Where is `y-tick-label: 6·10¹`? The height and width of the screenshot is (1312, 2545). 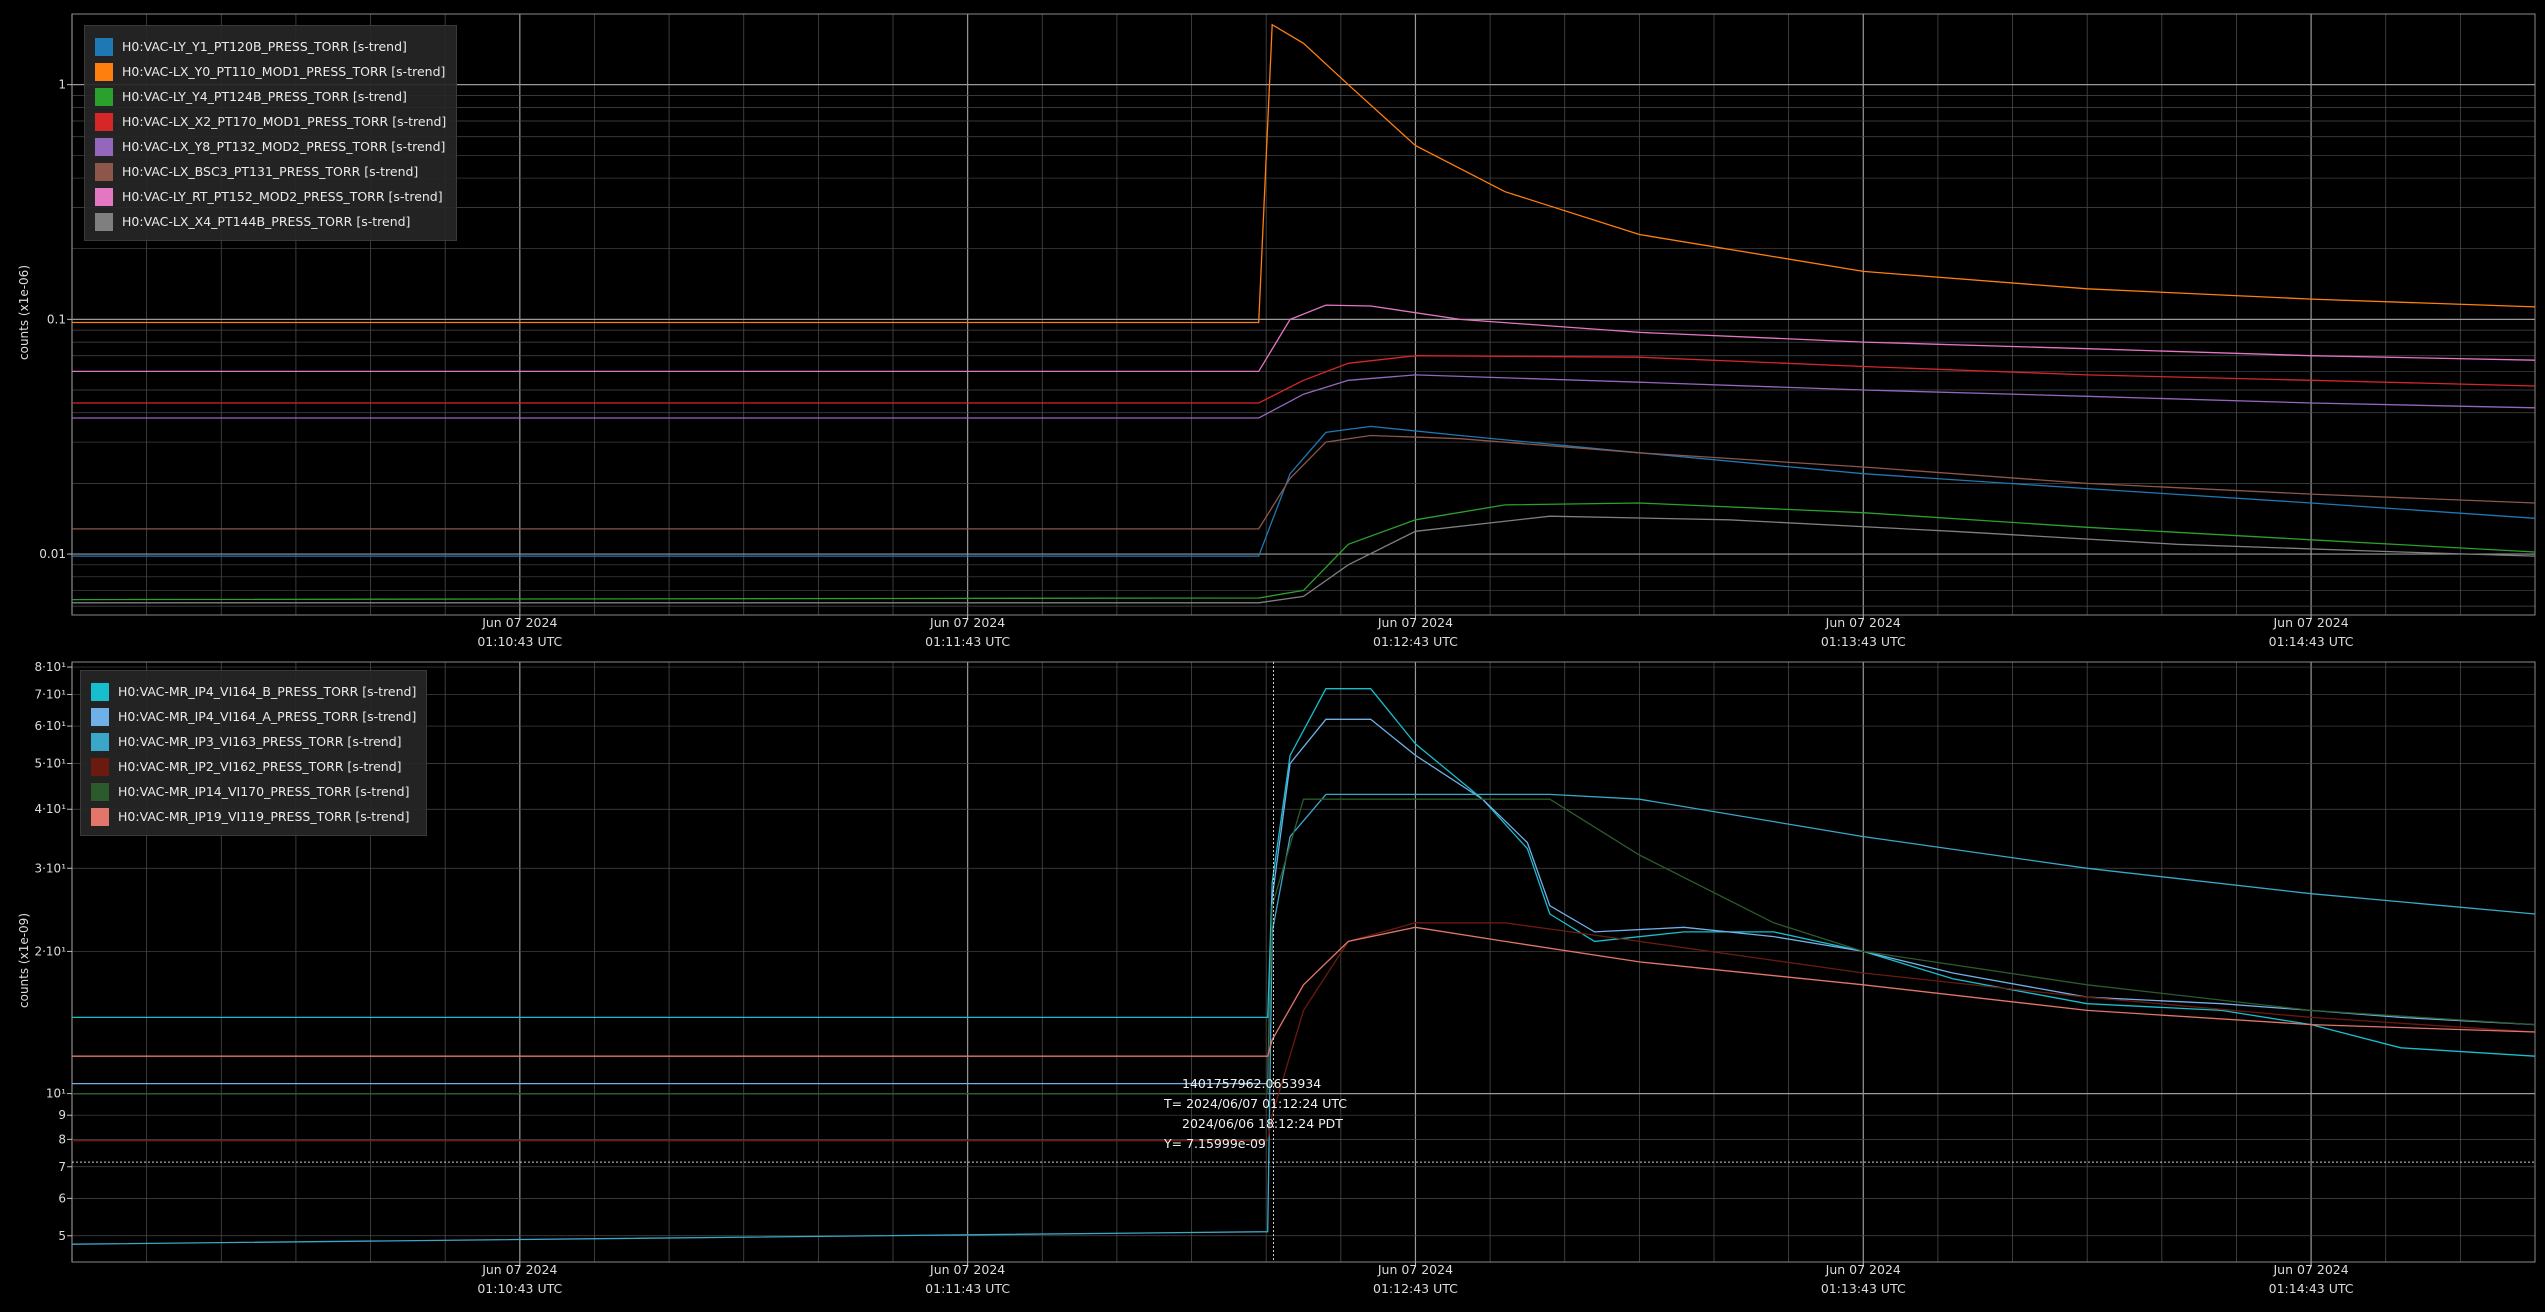 y-tick-label: 6·10¹ is located at coordinates (50, 726).